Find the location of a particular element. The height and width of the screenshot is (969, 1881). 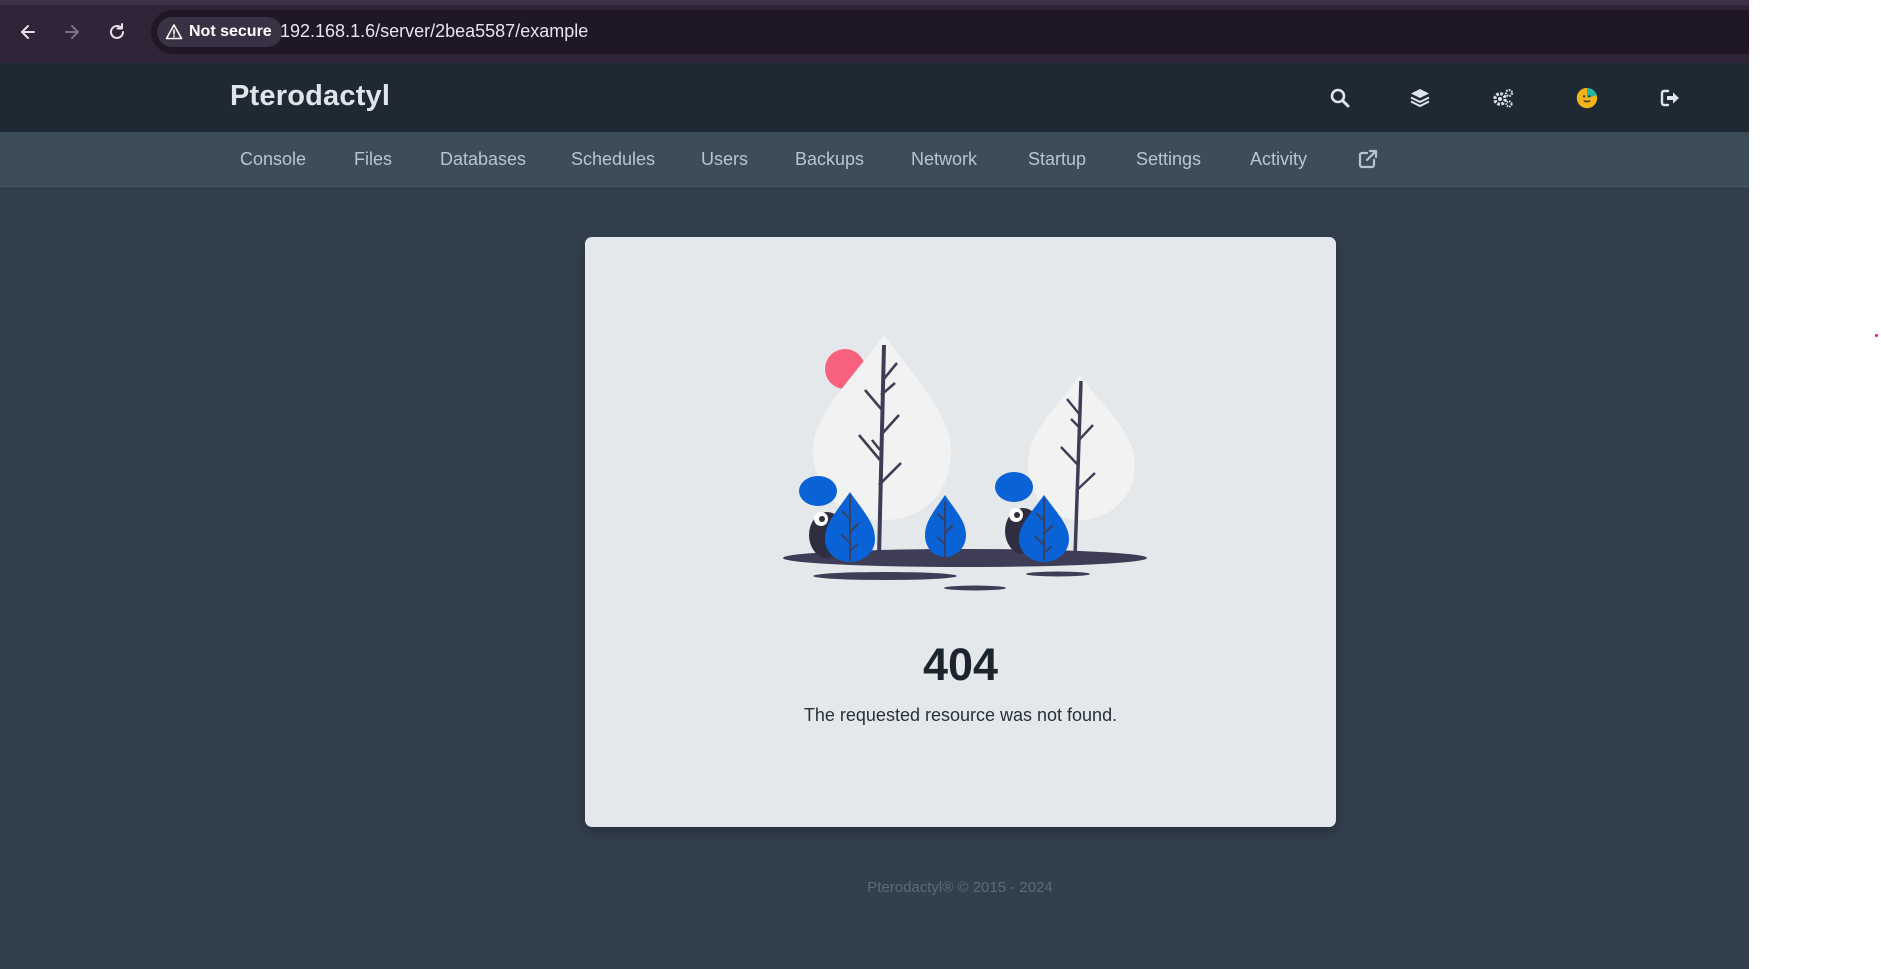

logout-button is located at coordinates (1670, 98).